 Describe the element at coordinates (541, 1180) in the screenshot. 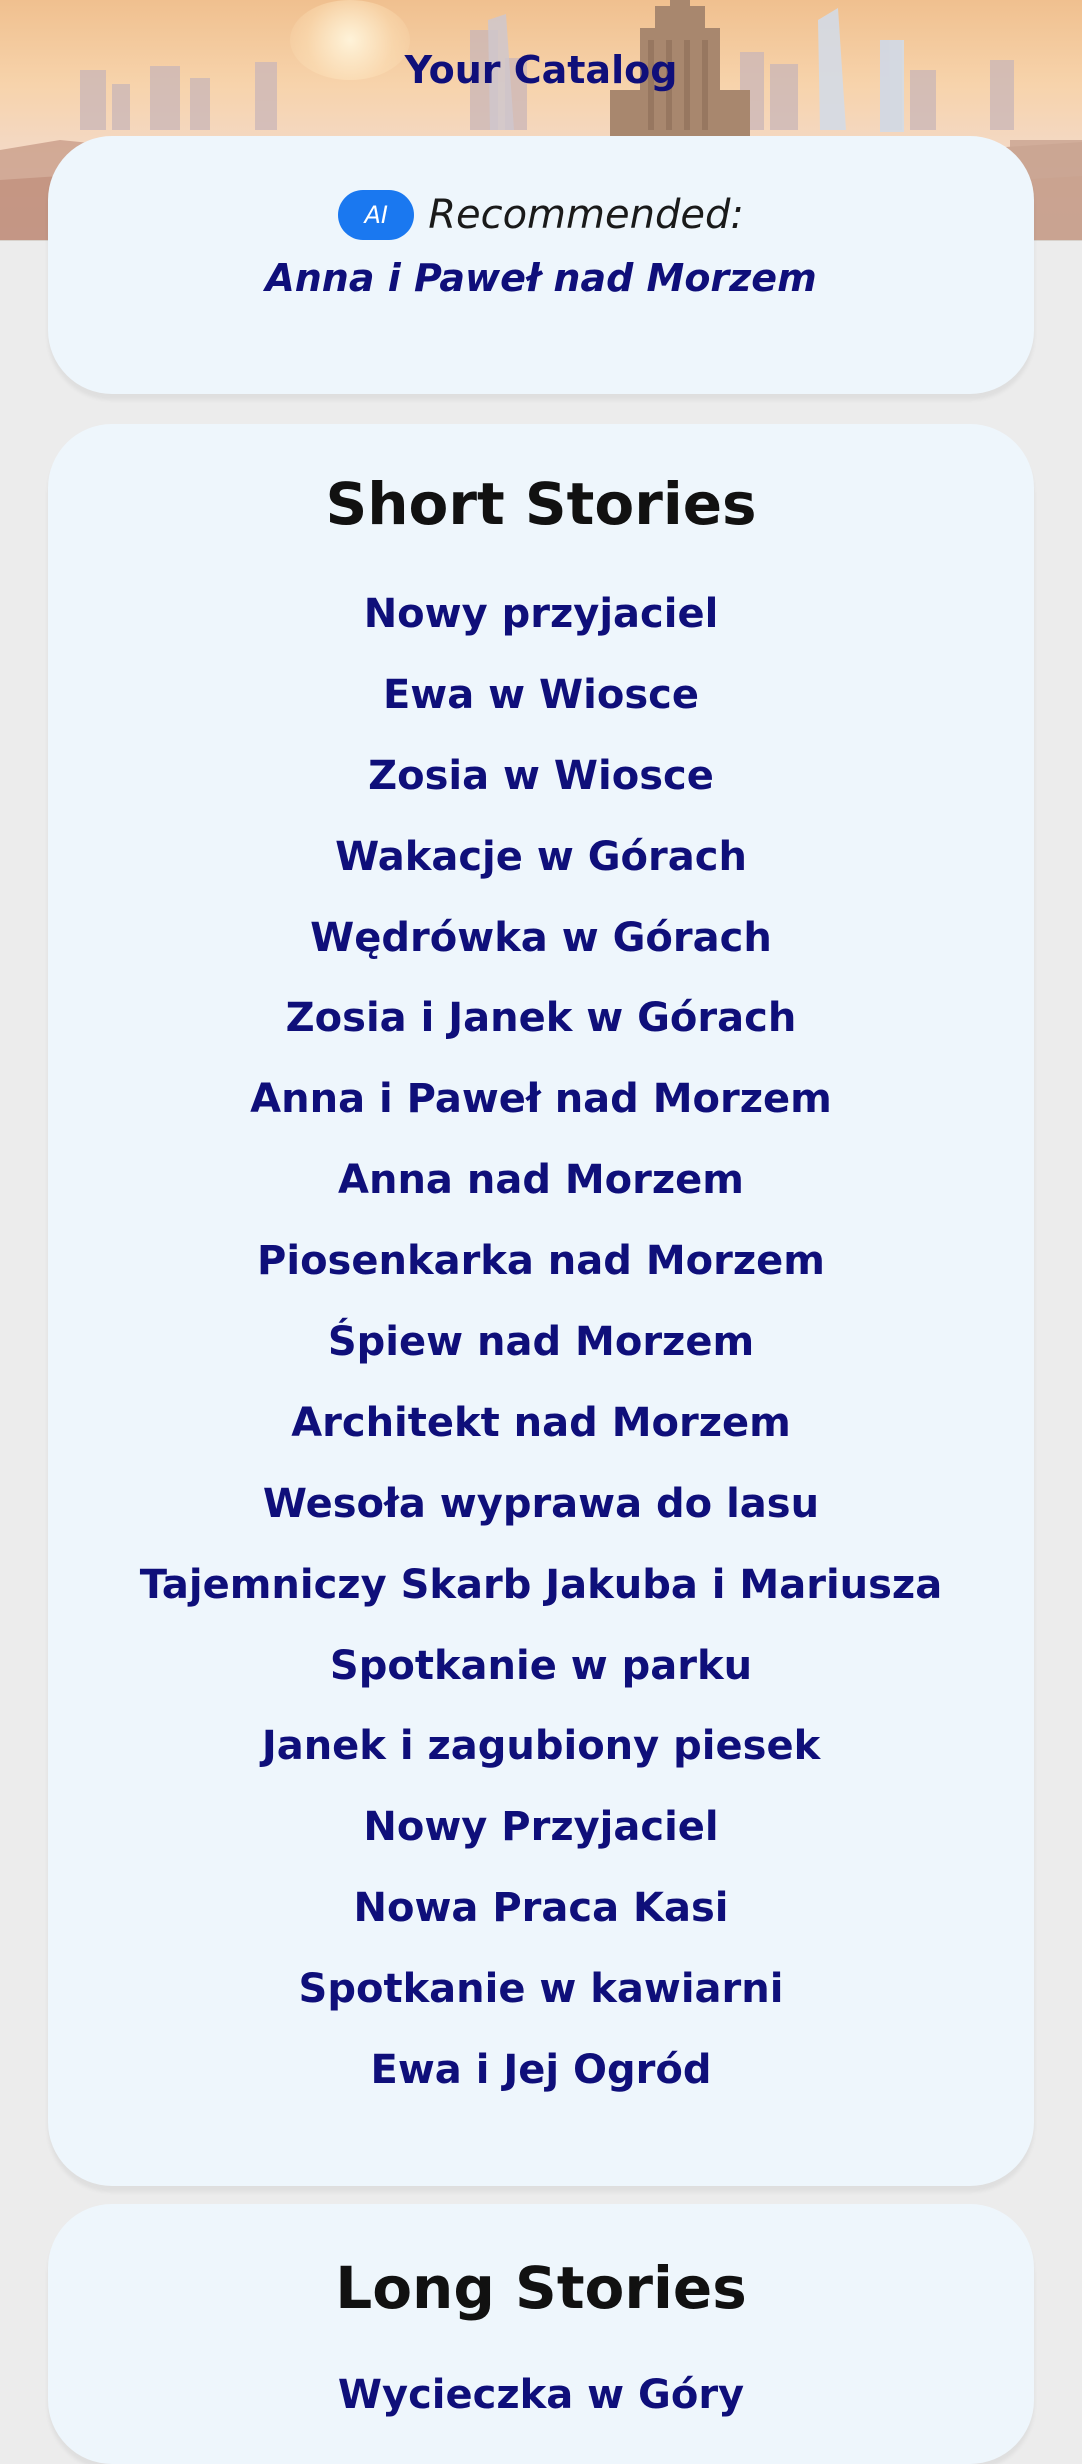

I see `story-link: Anna nad Morzem` at that location.